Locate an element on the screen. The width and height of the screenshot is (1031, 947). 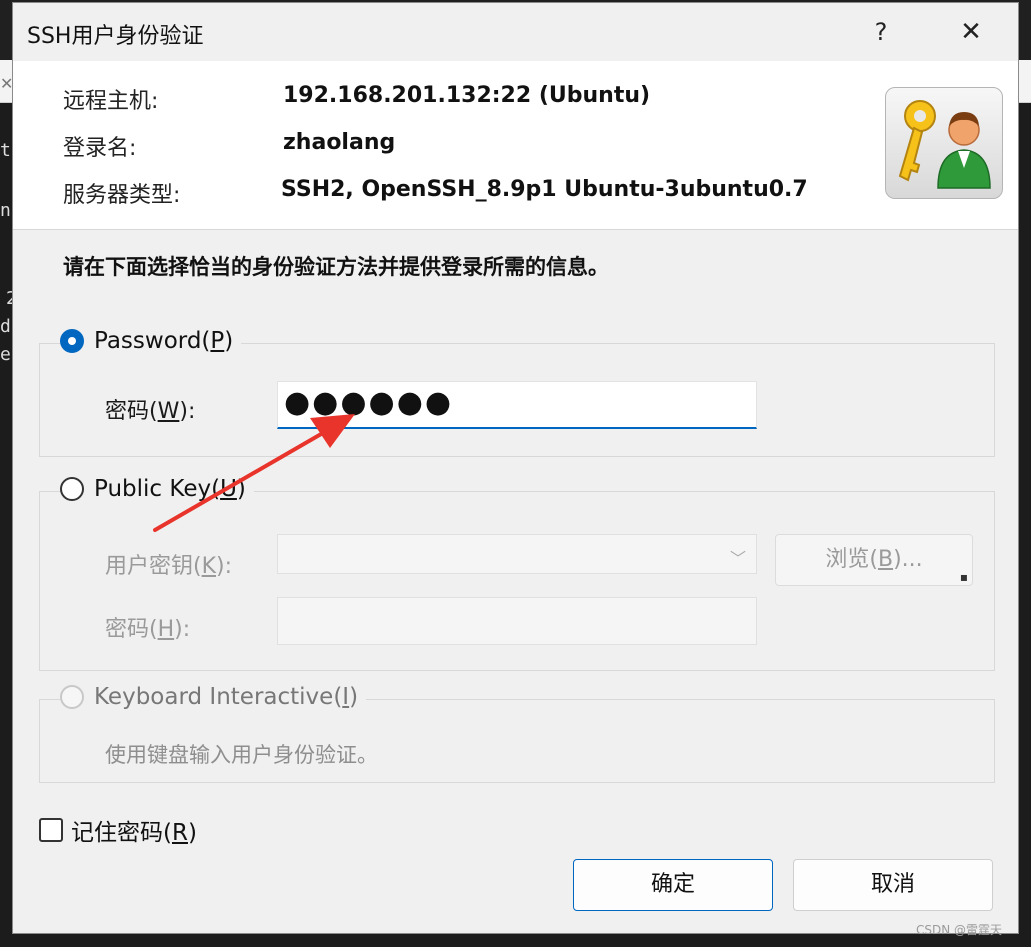
annotation-arrow-icon is located at coordinates (254, 473).